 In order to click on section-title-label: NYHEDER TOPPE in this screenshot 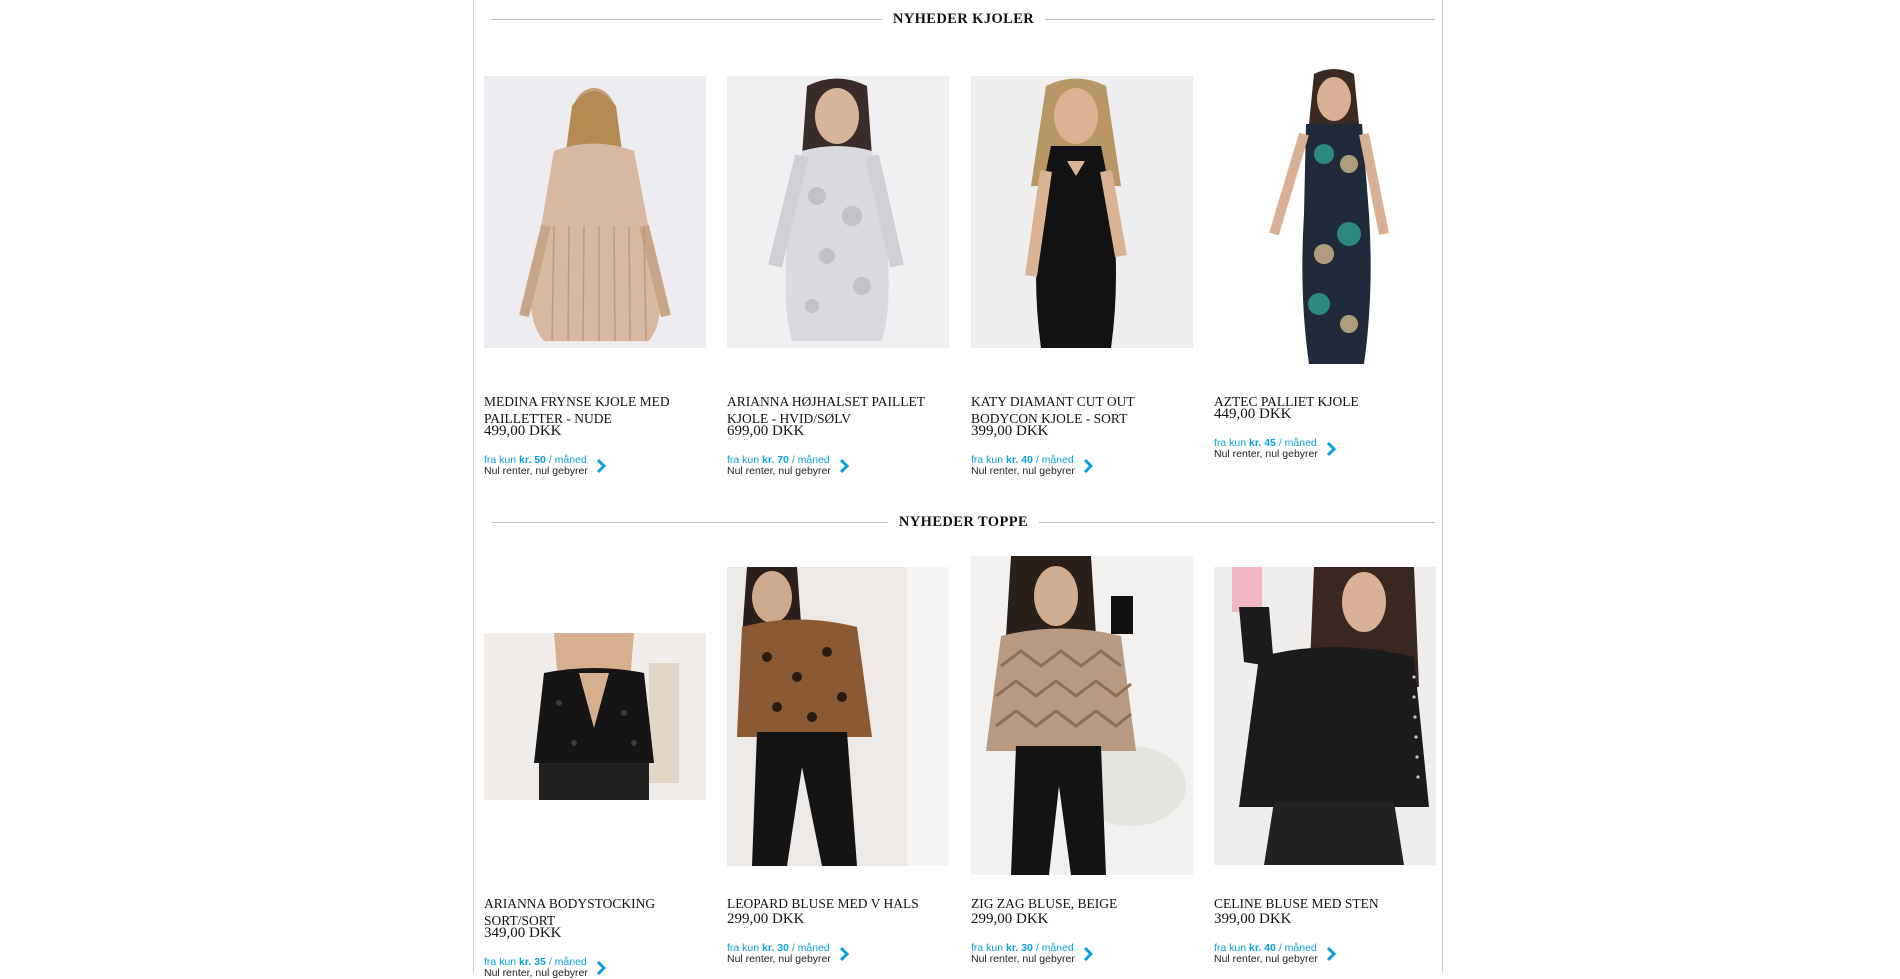, I will do `click(963, 521)`.